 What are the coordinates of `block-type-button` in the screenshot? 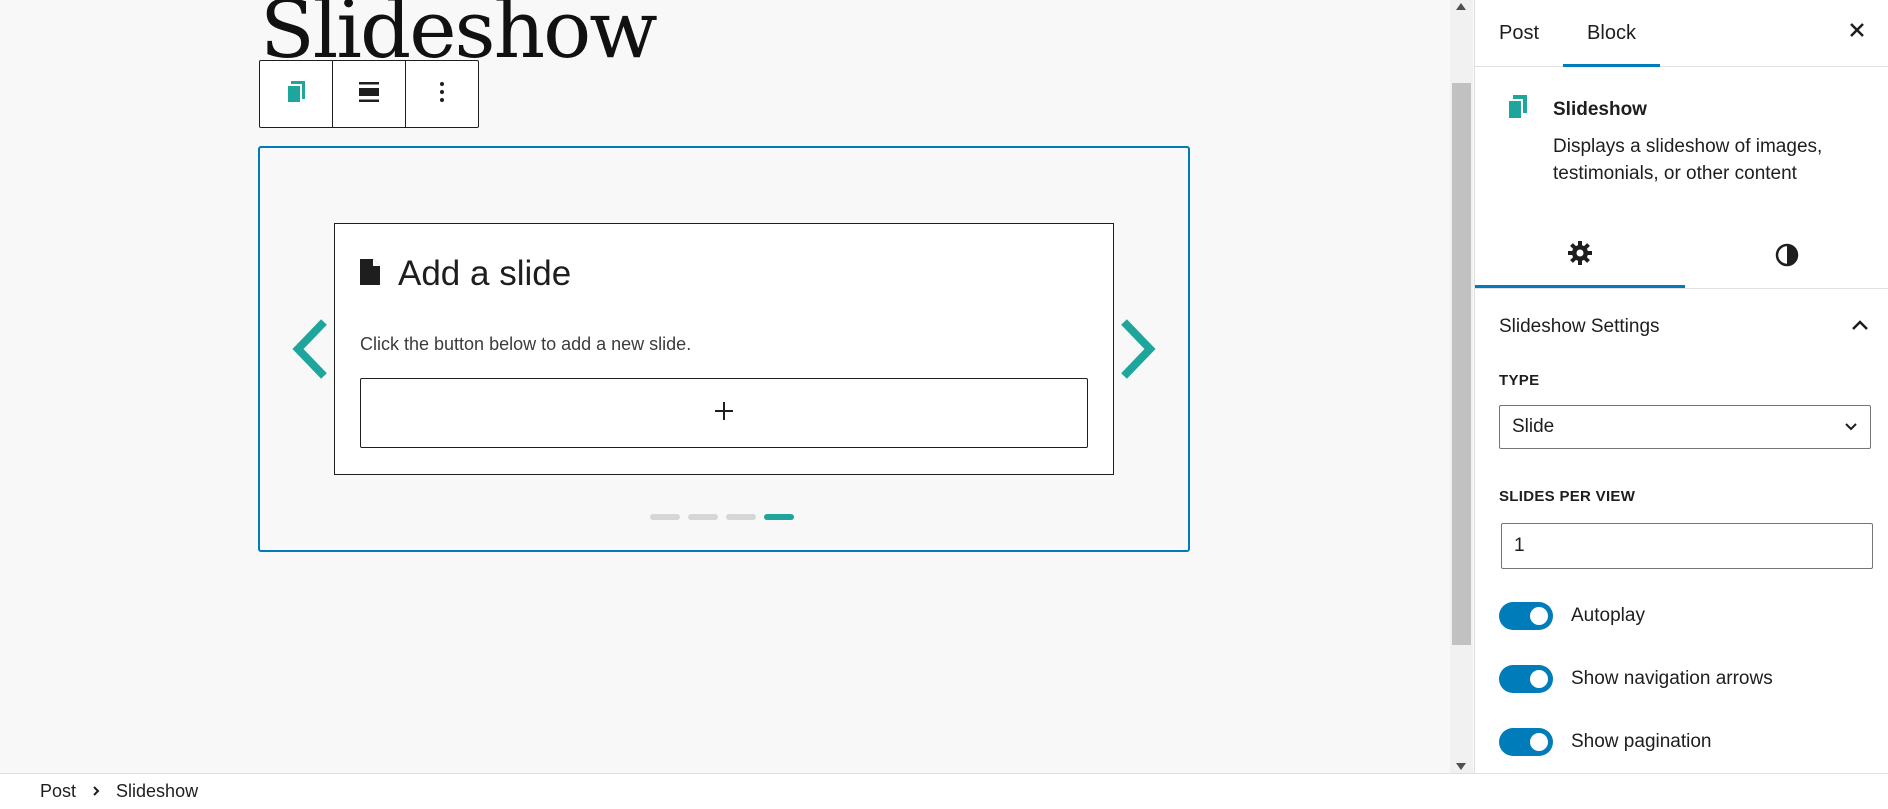 It's located at (296, 94).